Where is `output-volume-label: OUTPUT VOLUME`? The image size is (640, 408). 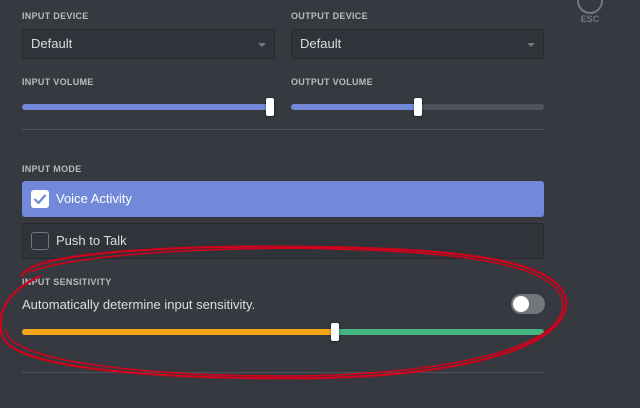
output-volume-label: OUTPUT VOLUME is located at coordinates (332, 82).